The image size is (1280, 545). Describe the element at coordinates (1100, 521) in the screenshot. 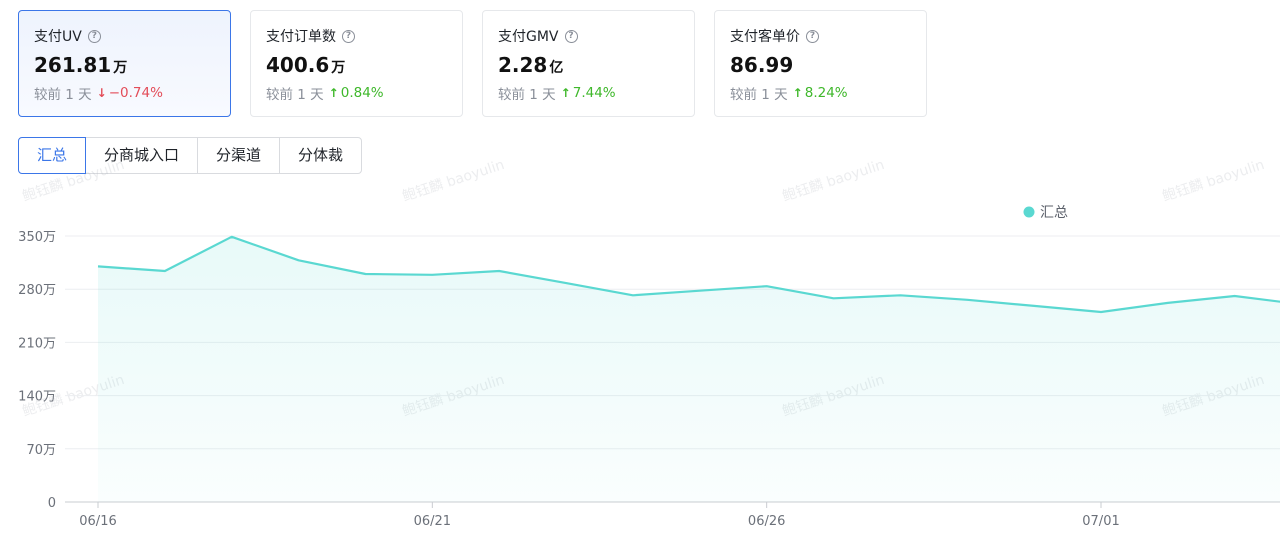

I see `x-tick-label: 07/01` at that location.